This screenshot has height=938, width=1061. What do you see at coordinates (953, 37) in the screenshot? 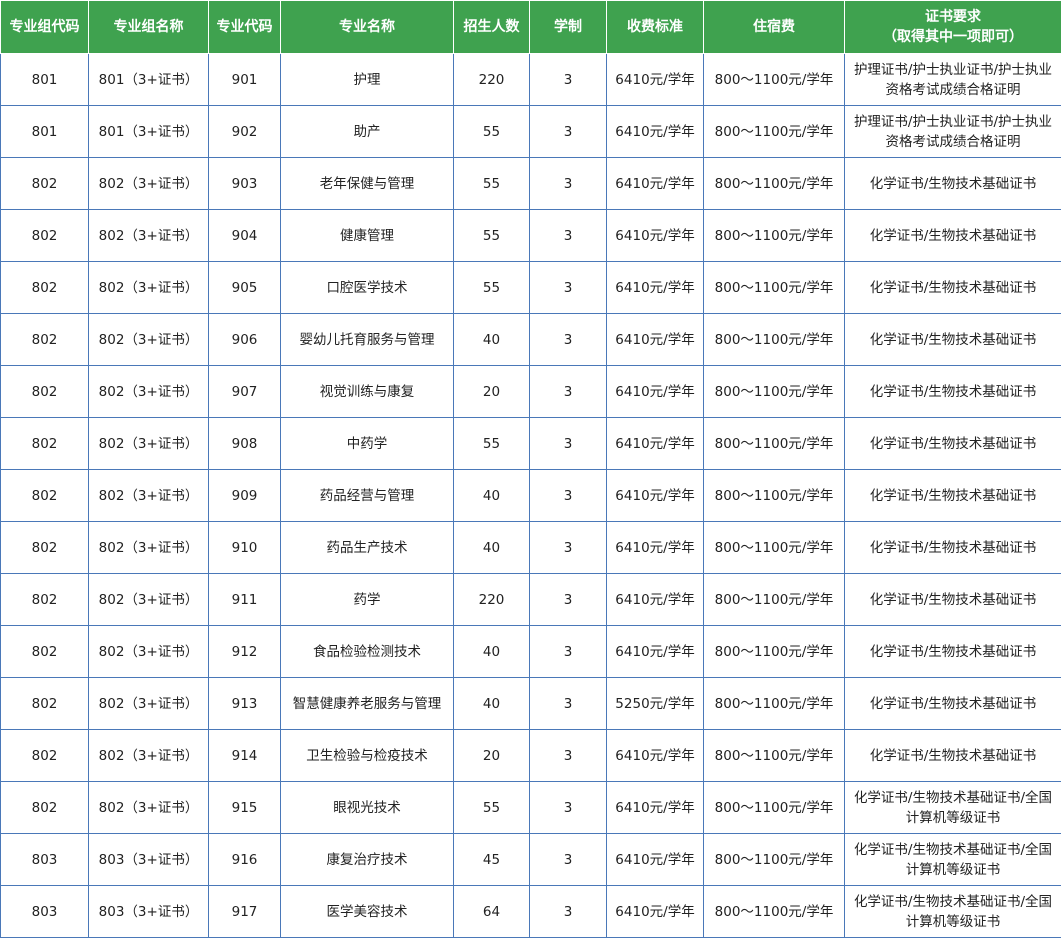
I see `header-cert-note: （取得其中一项即可）` at bounding box center [953, 37].